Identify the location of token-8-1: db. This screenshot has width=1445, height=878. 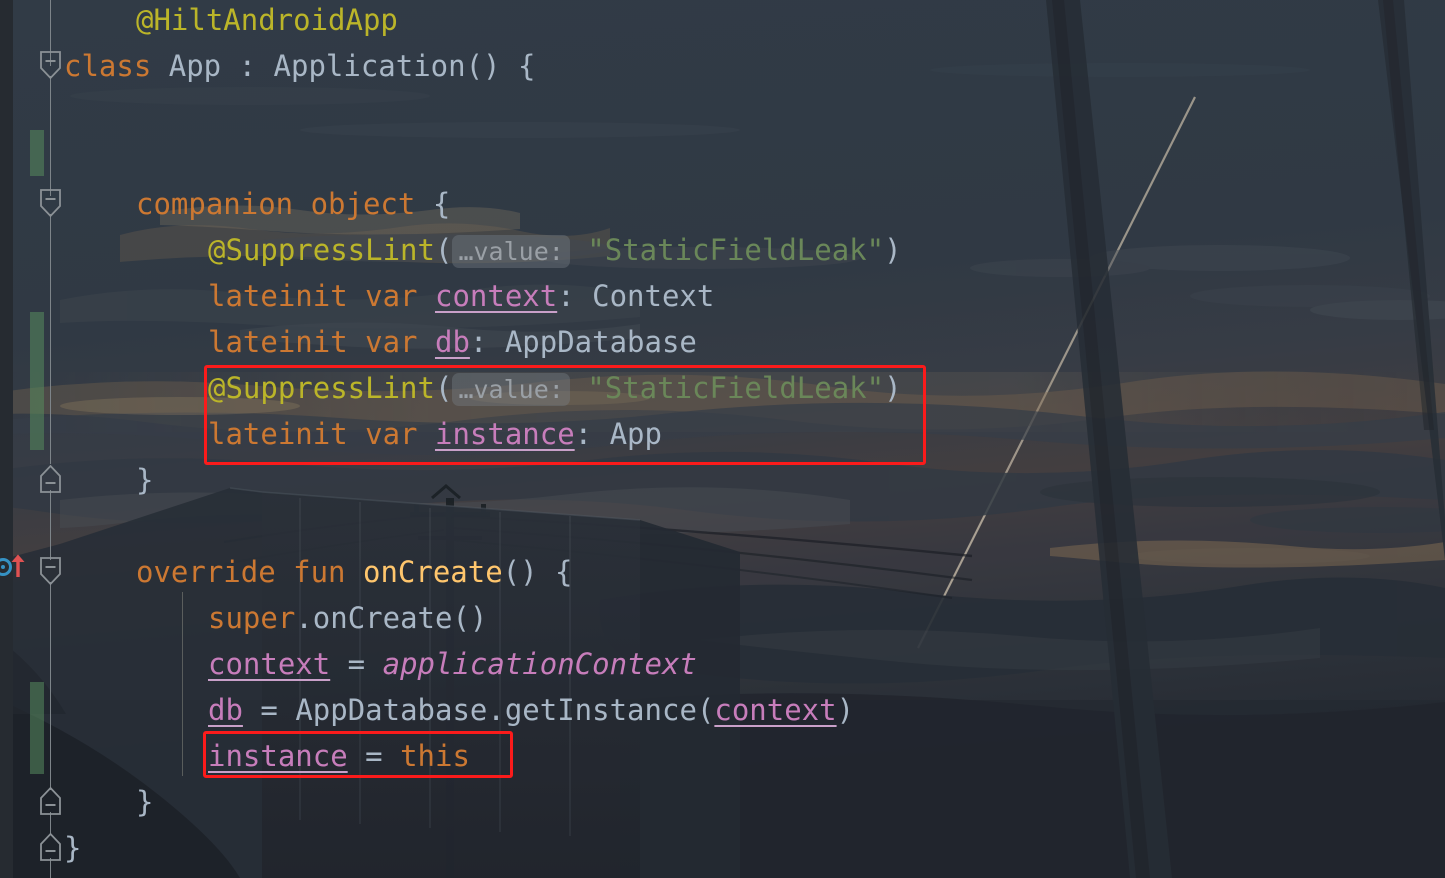
(452, 342).